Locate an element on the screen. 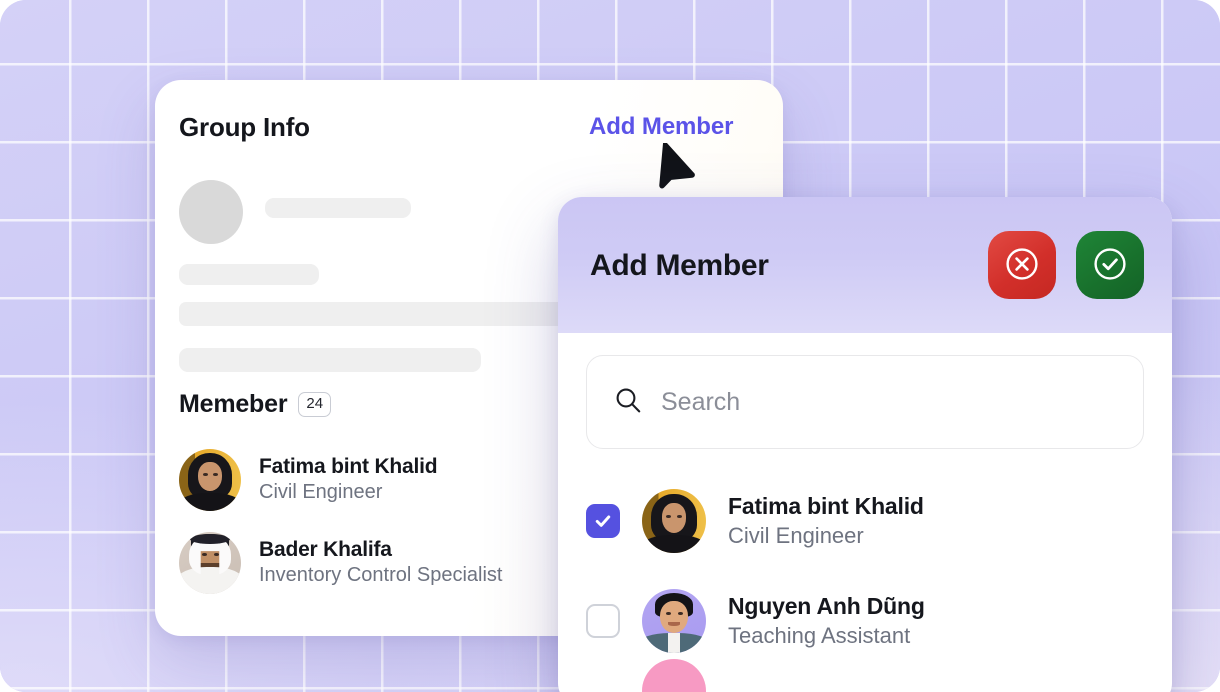 This screenshot has width=1220, height=692. option-name: Nguyen Anh Dũng is located at coordinates (826, 606).